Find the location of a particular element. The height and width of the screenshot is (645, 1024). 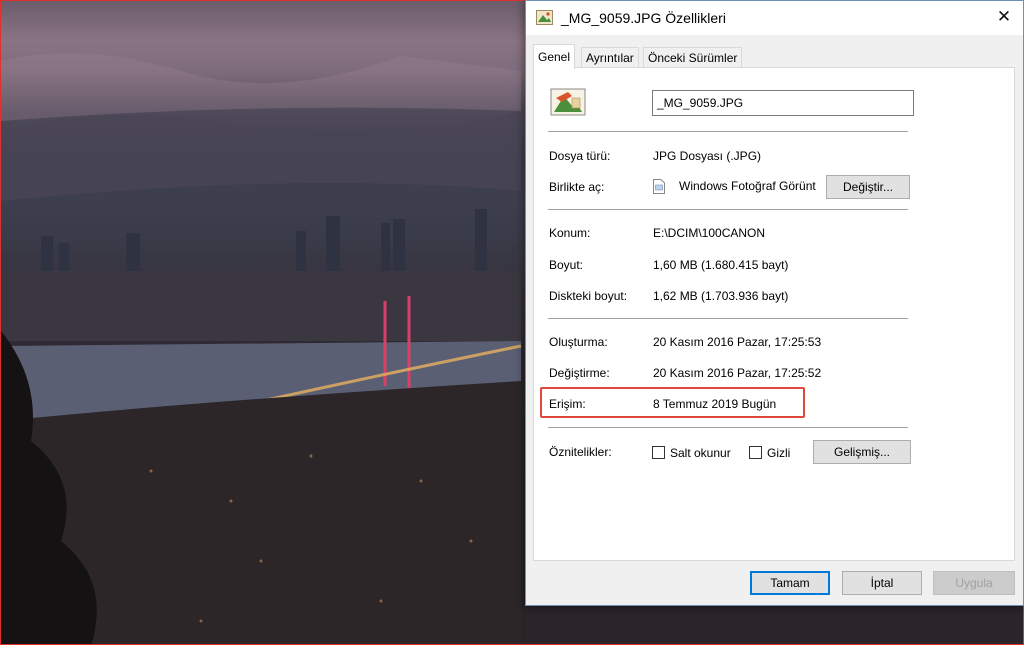

size-label: Boyut: is located at coordinates (566, 265).